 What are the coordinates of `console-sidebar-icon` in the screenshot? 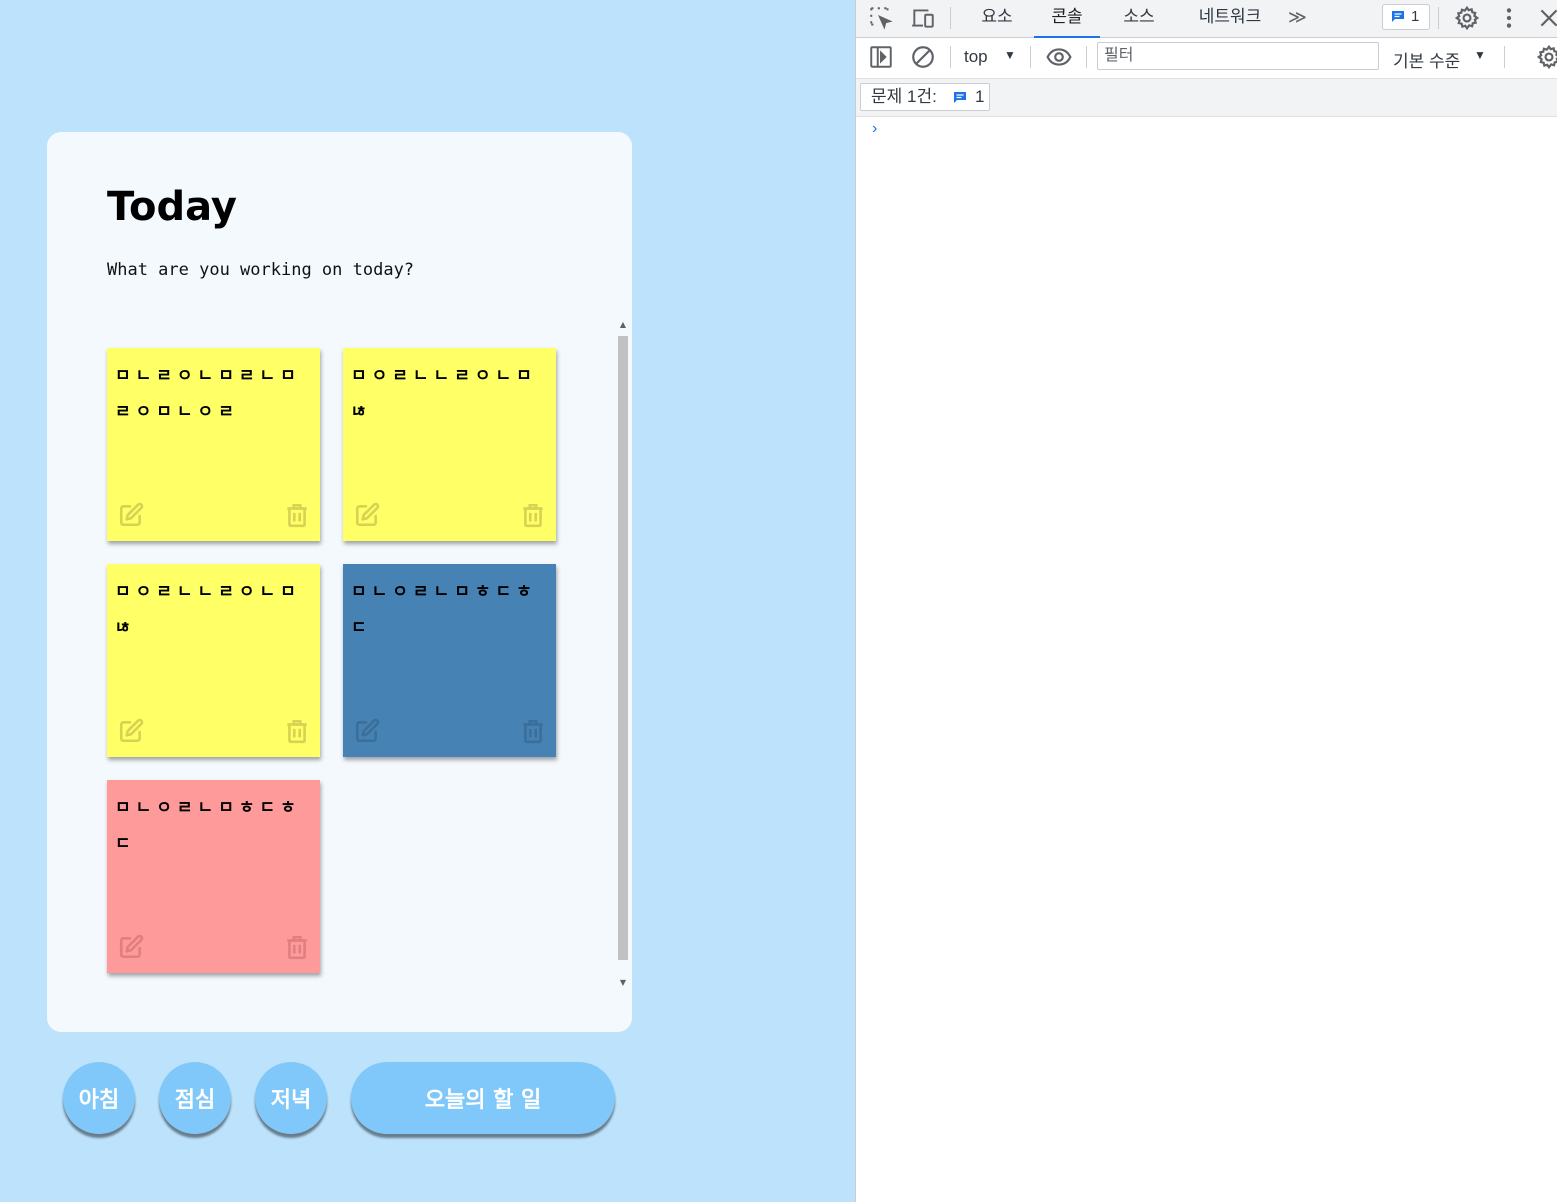 It's located at (881, 57).